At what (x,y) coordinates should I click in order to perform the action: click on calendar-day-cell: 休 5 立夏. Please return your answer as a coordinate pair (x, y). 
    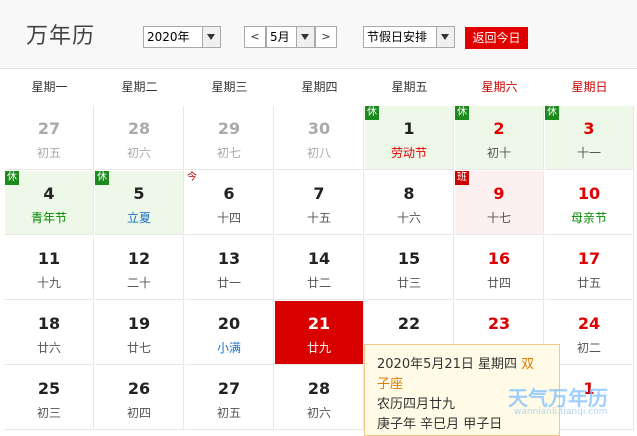
    Looking at the image, I should click on (139, 203).